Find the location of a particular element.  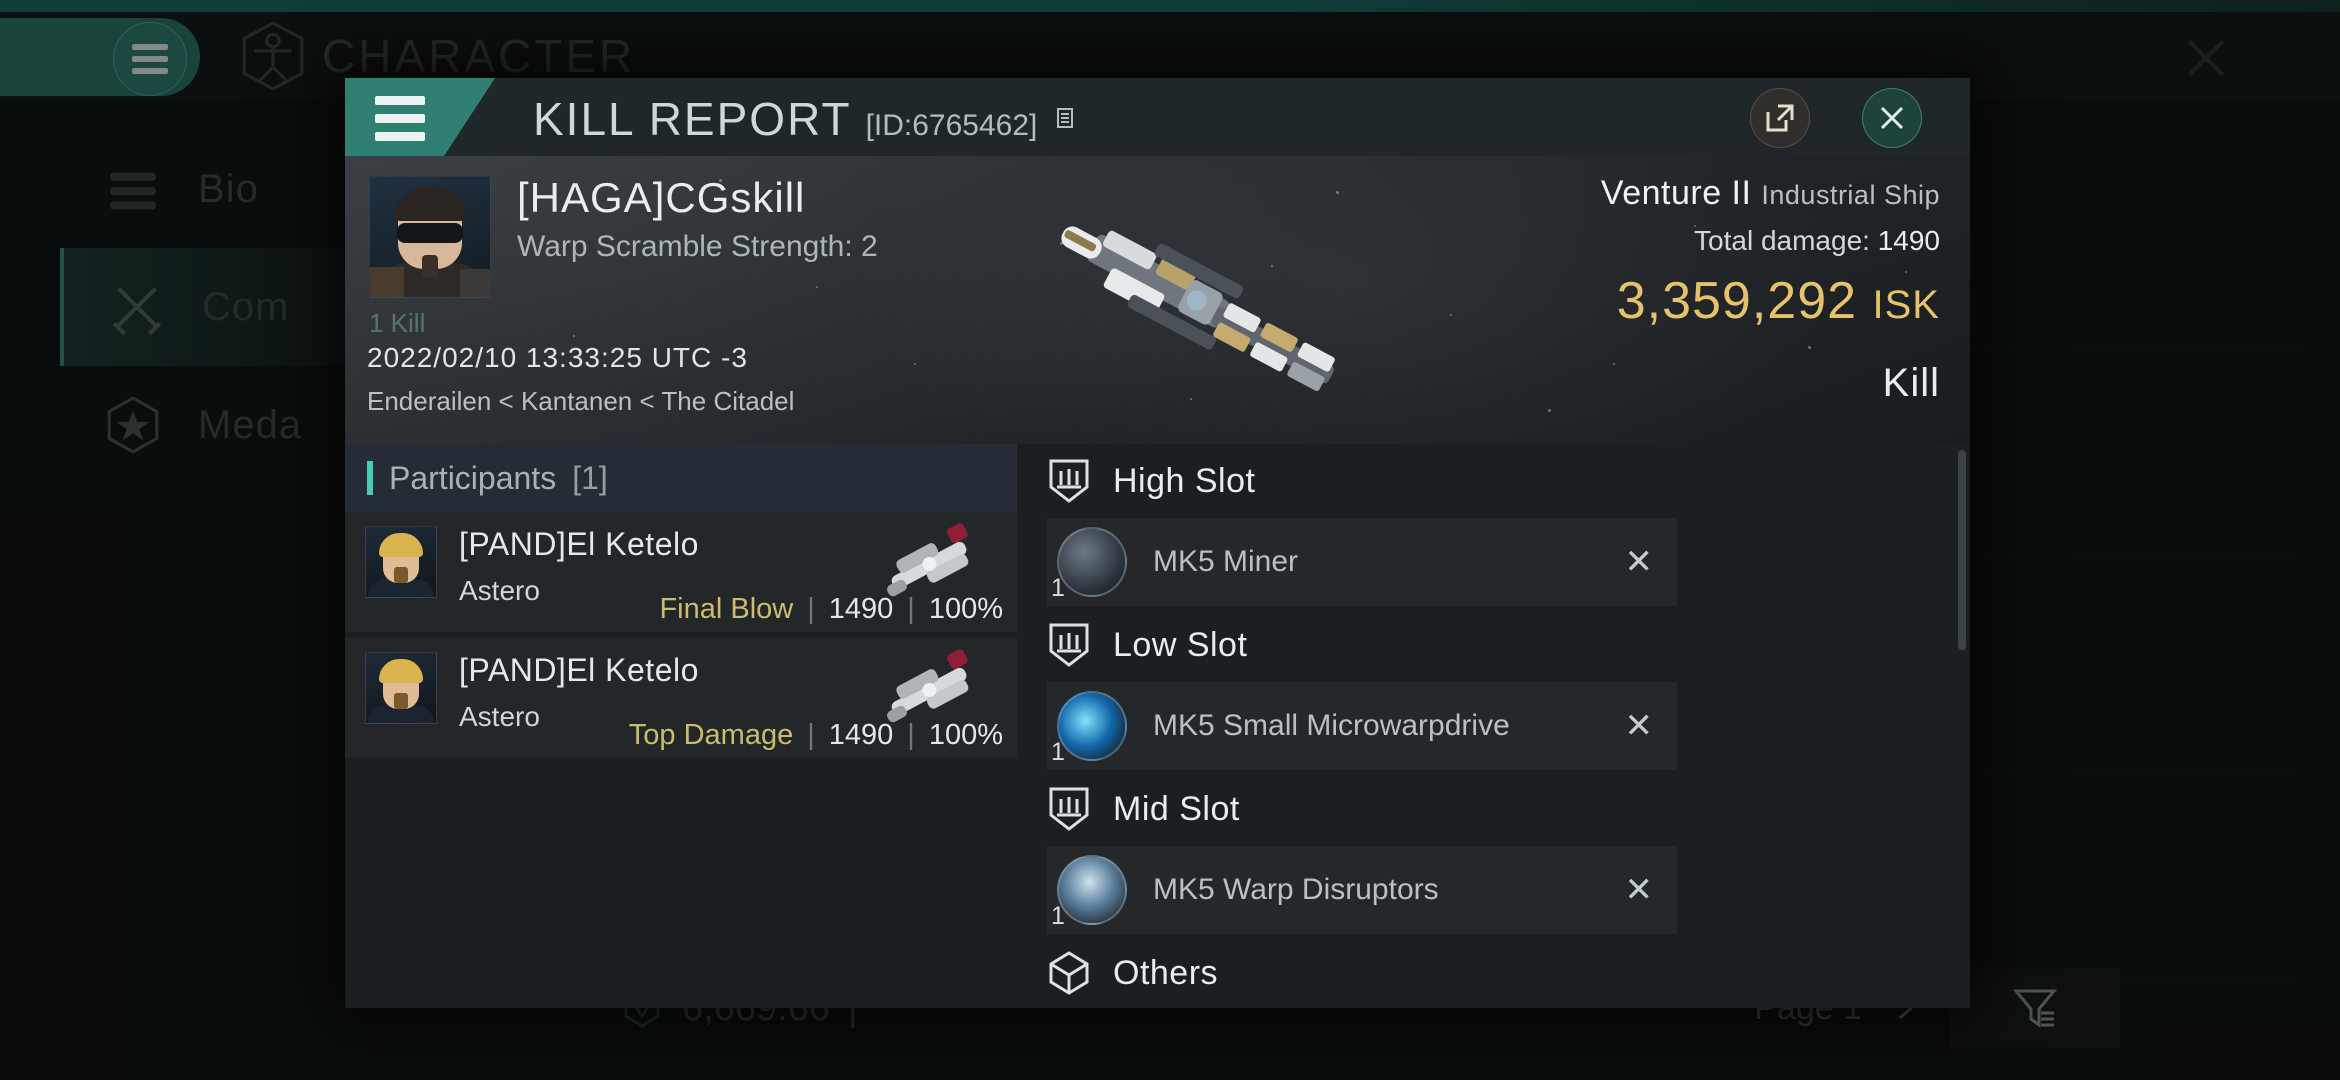

slot-group-header-high: High Slot is located at coordinates (1493, 481).